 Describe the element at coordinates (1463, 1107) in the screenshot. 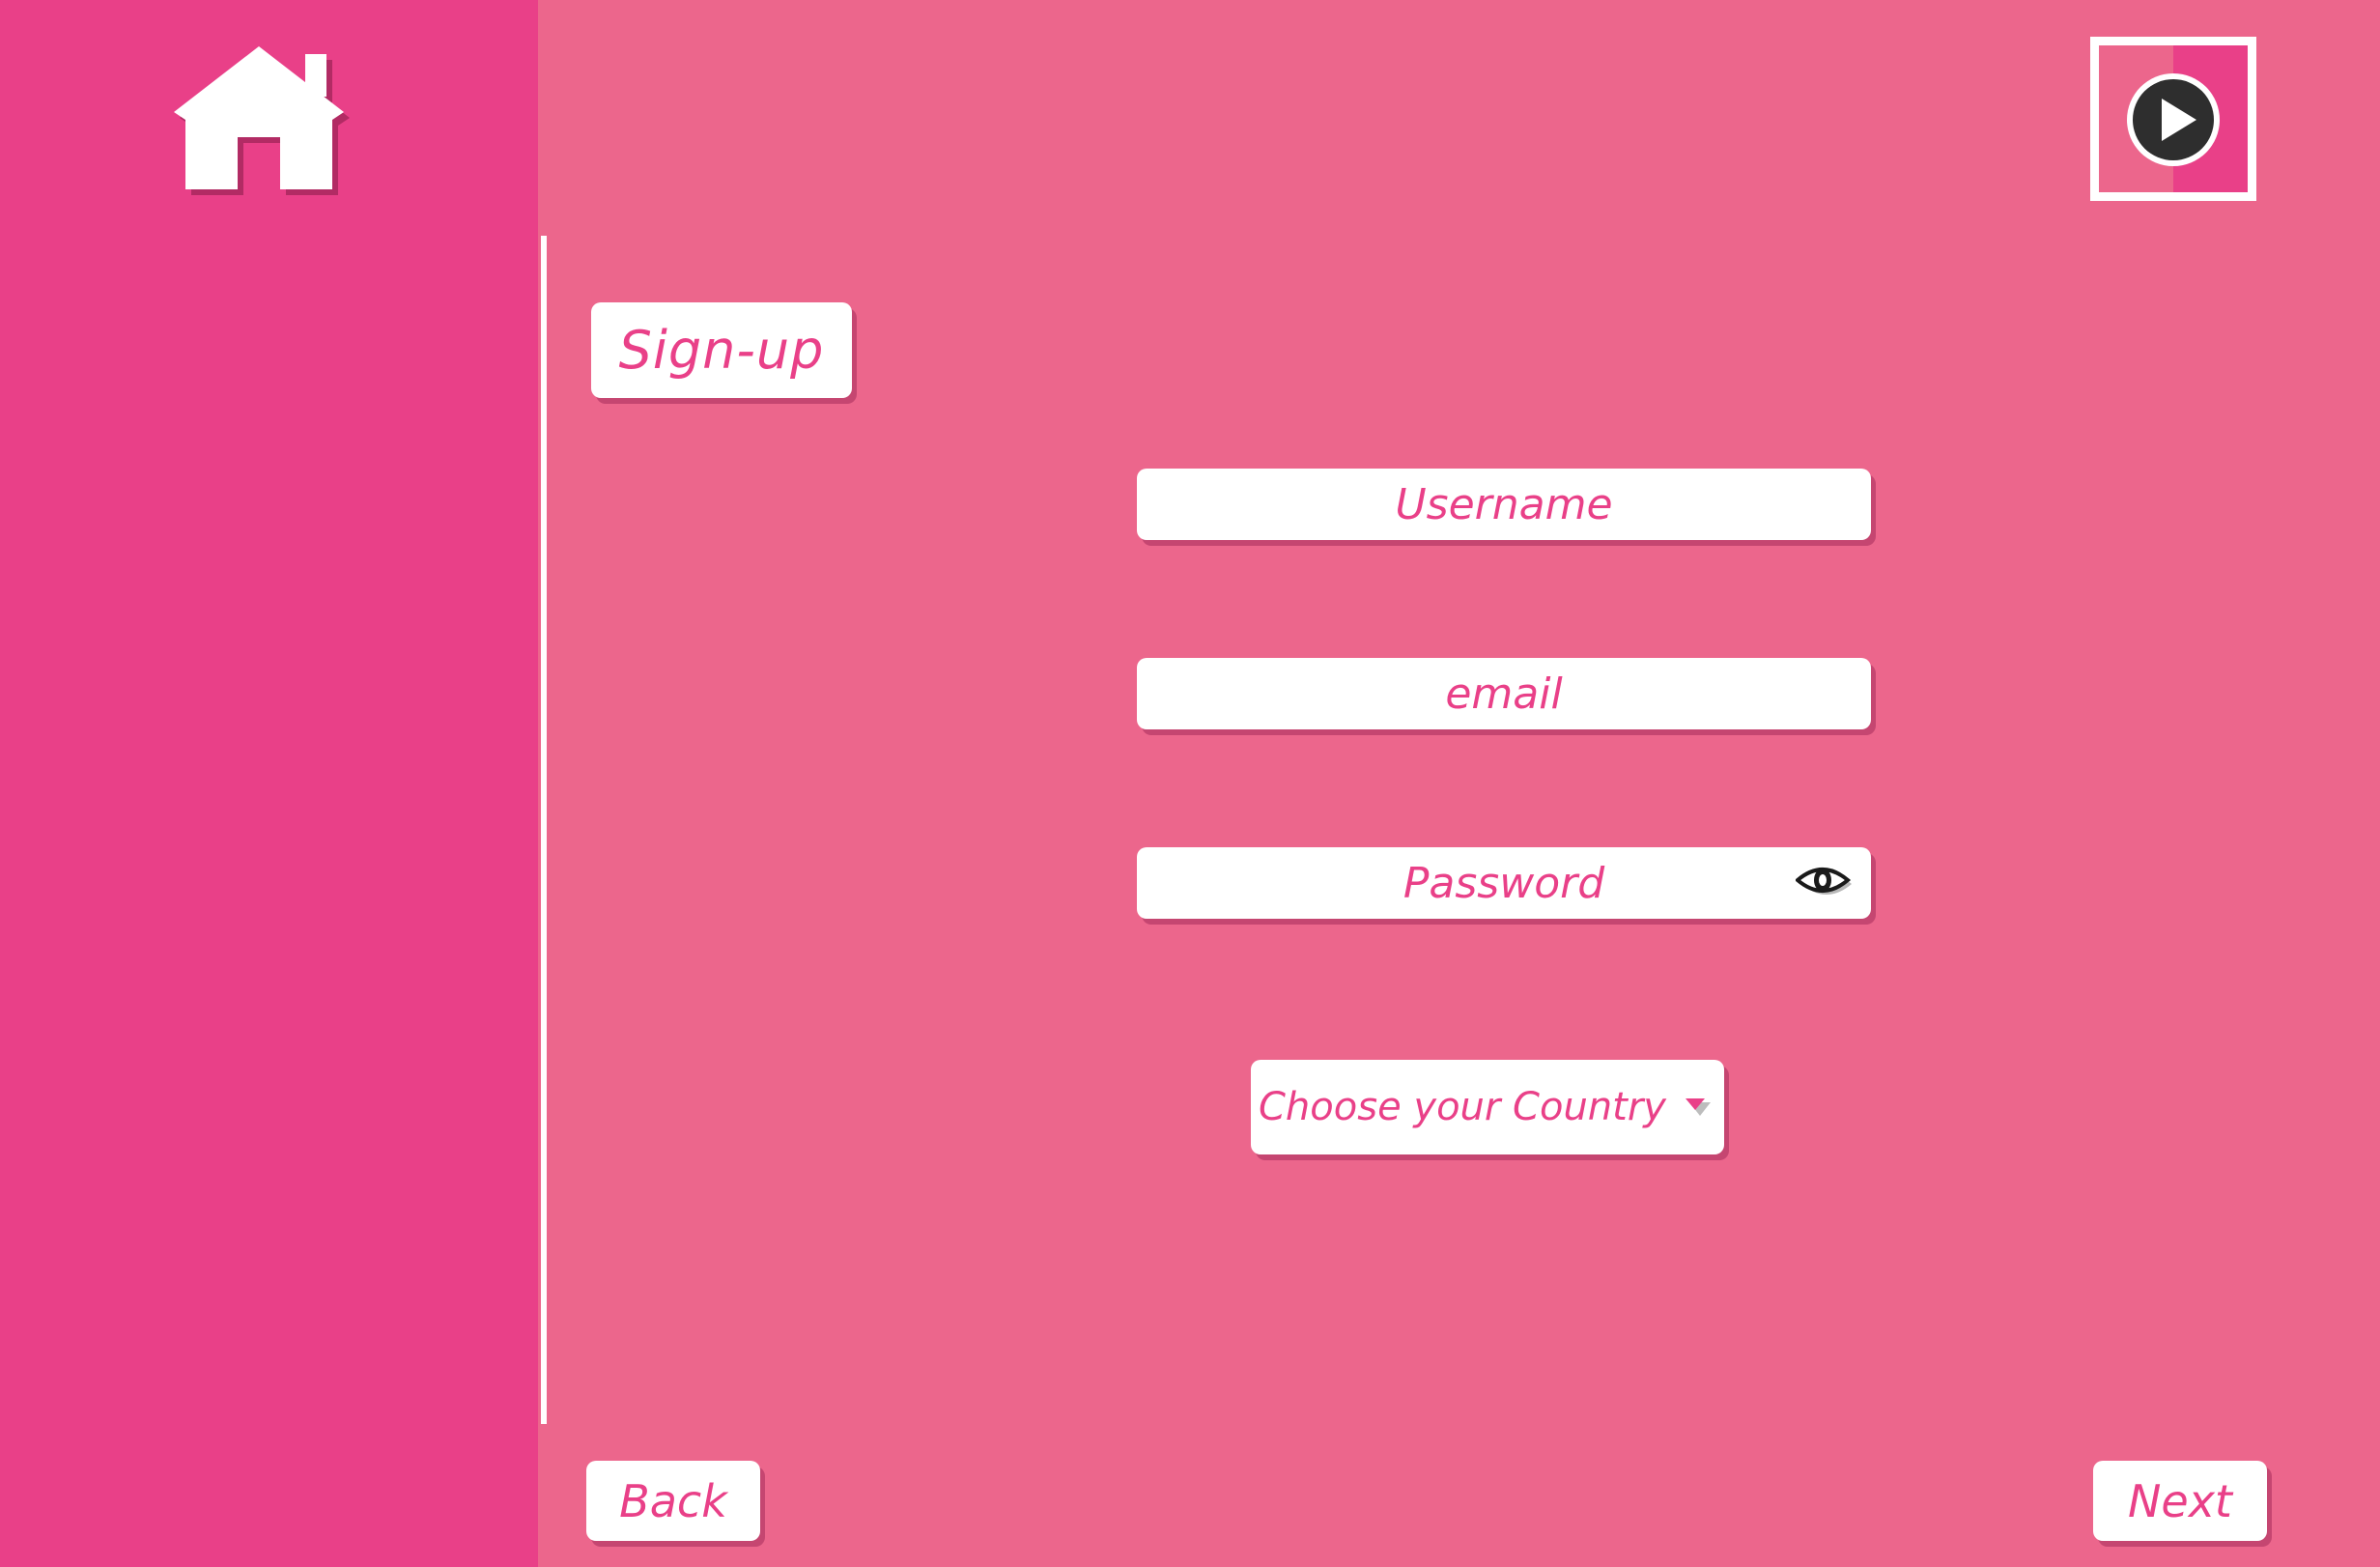

I see `country-select-value: Choose your Country` at that location.